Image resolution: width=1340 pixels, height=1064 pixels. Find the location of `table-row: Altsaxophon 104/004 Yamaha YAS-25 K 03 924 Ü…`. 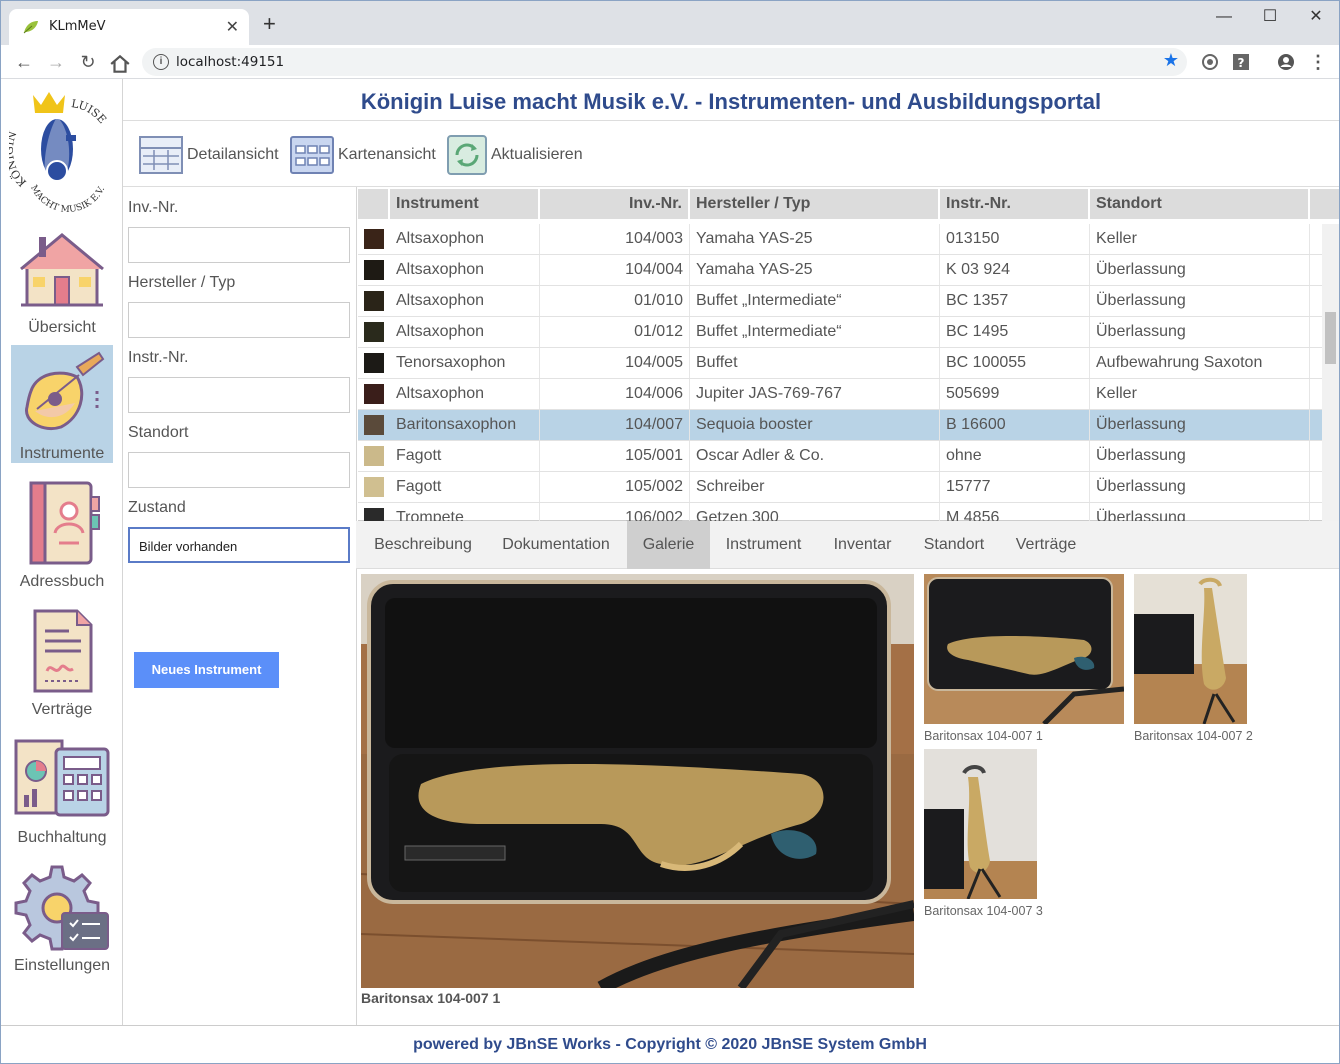

table-row: Altsaxophon 104/004 Yamaha YAS-25 K 03 924 Ü… is located at coordinates (840, 270).